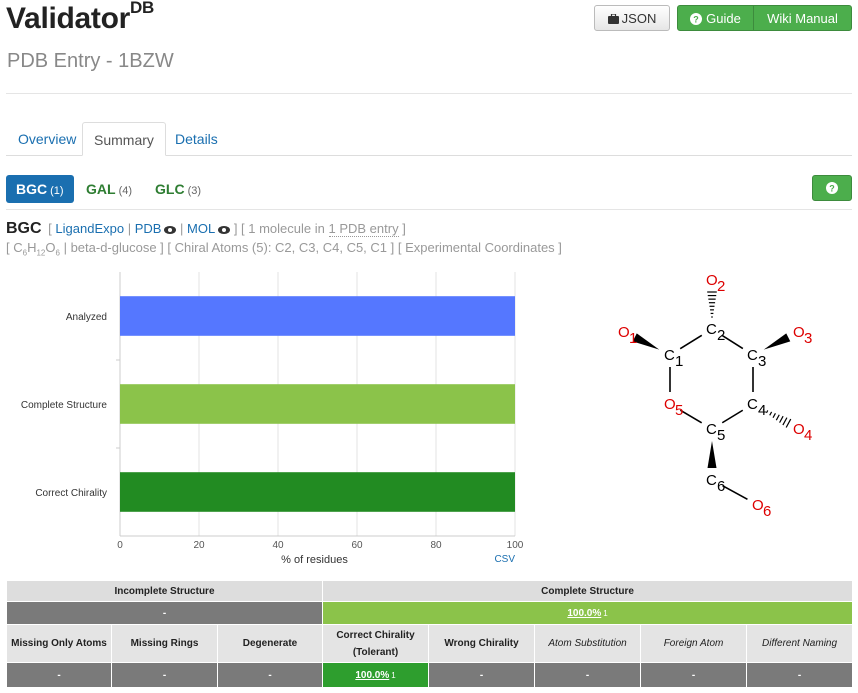 Image resolution: width=858 pixels, height=693 pixels. I want to click on category-missing-rings: Missing Rings, so click(164, 643).